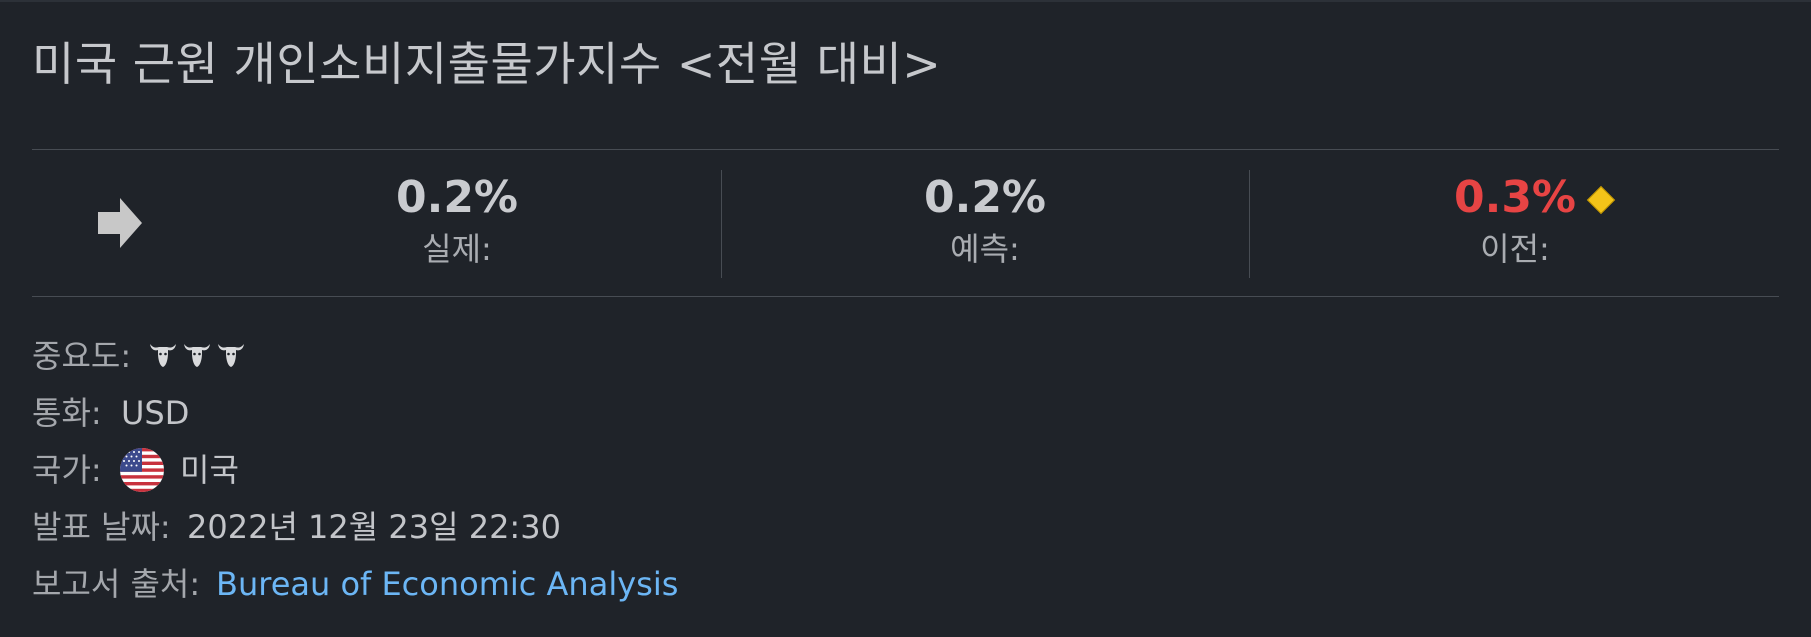 The image size is (1811, 637). What do you see at coordinates (905, 1) in the screenshot?
I see `top-border` at bounding box center [905, 1].